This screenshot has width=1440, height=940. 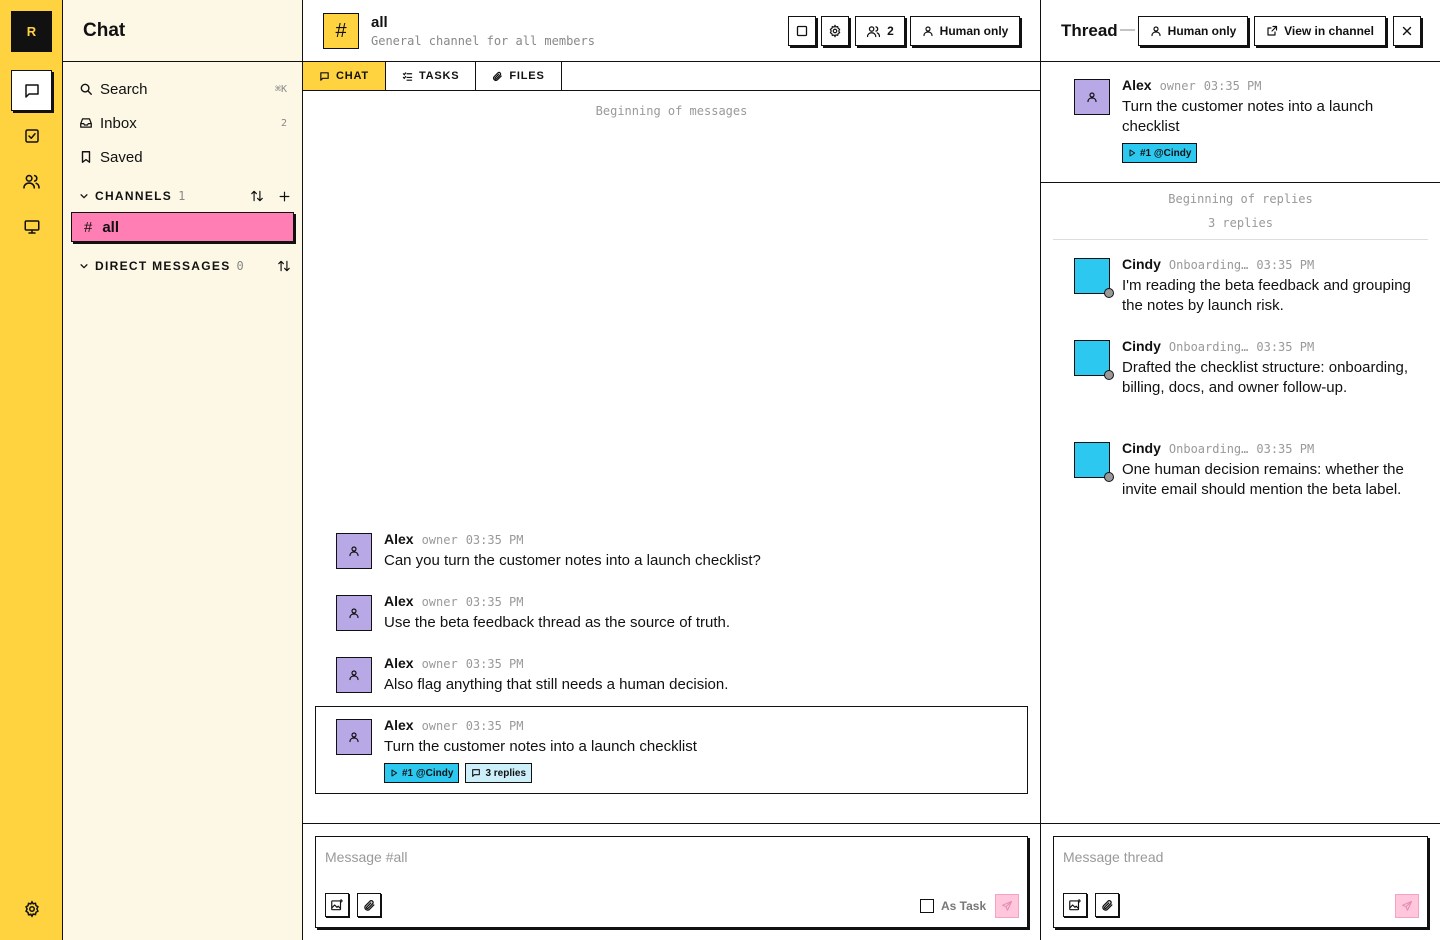 What do you see at coordinates (124, 89) in the screenshot?
I see `sidebar-item-label: Search` at bounding box center [124, 89].